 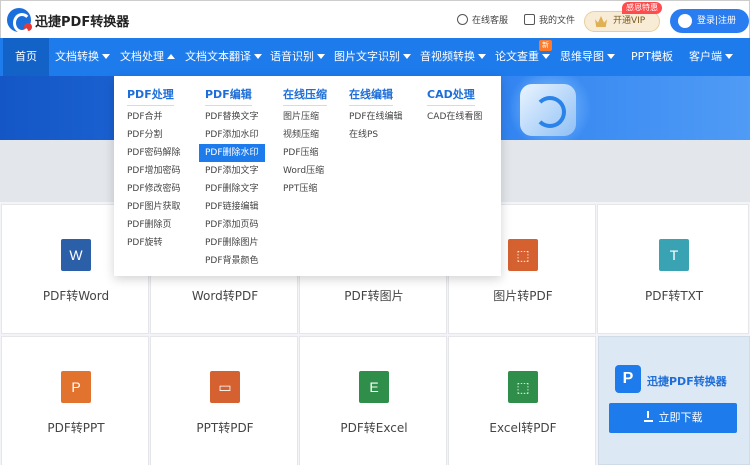 What do you see at coordinates (305, 96) in the screenshot?
I see `menu-group-compress: 在线压缩` at bounding box center [305, 96].